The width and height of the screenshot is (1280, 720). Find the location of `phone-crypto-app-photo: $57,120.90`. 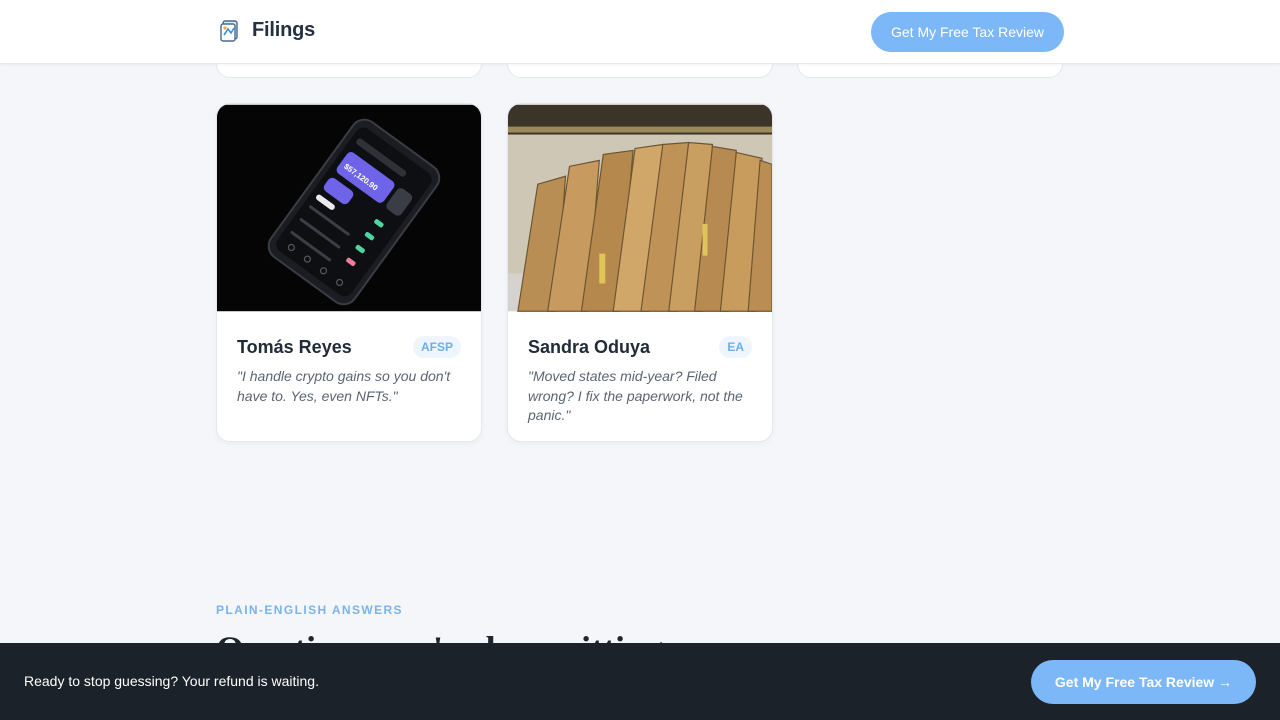

phone-crypto-app-photo: $57,120.90 is located at coordinates (349, 208).